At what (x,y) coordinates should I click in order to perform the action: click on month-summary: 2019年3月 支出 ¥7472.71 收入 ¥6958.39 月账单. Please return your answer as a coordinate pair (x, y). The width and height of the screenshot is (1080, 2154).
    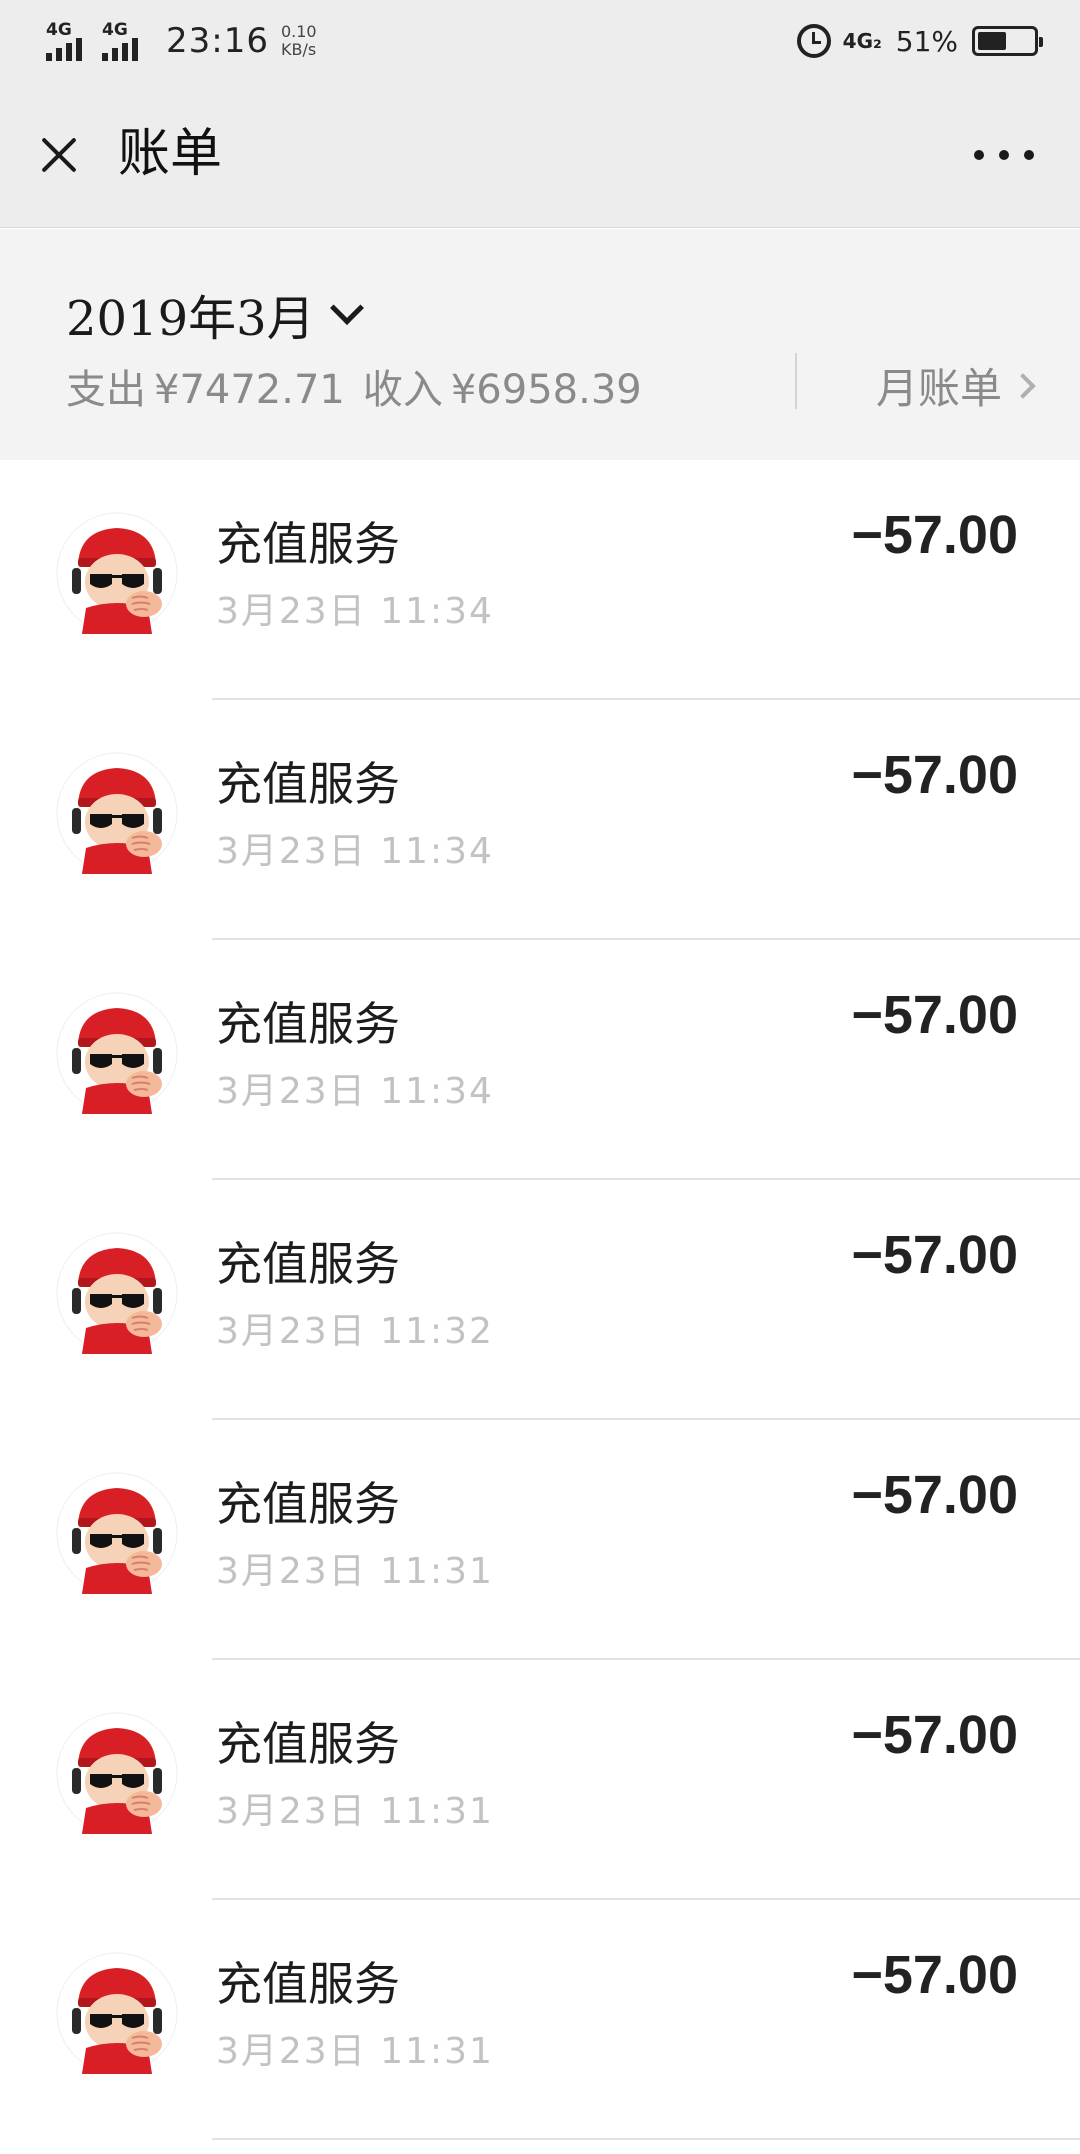
    Looking at the image, I should click on (540, 344).